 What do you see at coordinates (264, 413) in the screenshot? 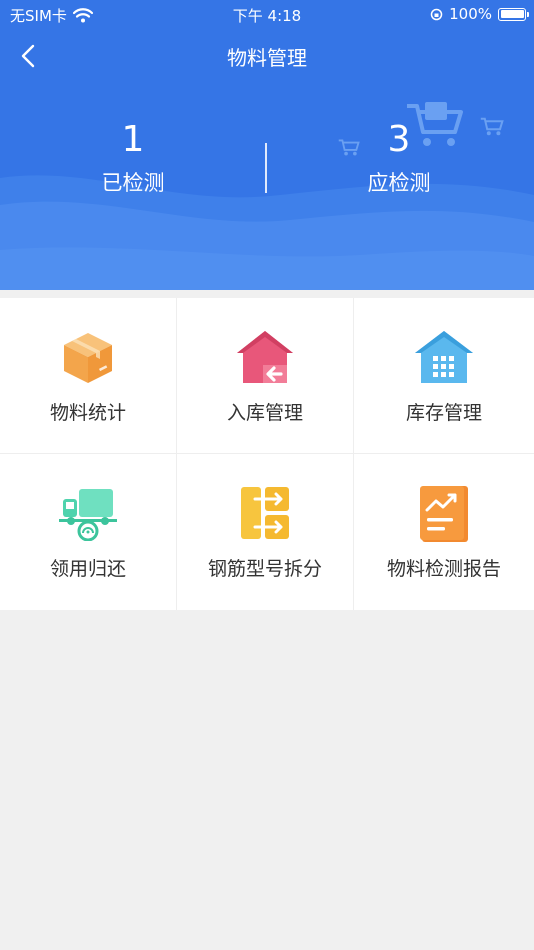
I see `menu-item-label: 入库管理` at bounding box center [264, 413].